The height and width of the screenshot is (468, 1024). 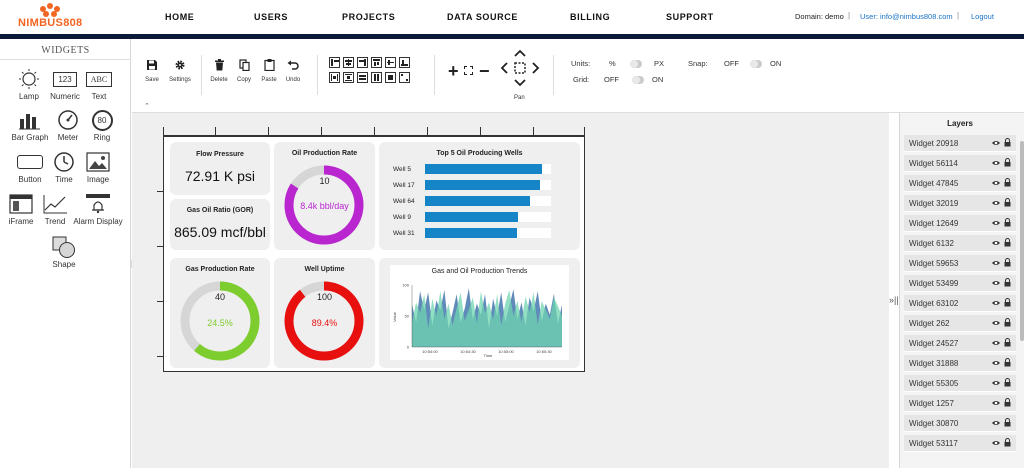 I want to click on layer-row: Widget 53117, so click(x=960, y=443).